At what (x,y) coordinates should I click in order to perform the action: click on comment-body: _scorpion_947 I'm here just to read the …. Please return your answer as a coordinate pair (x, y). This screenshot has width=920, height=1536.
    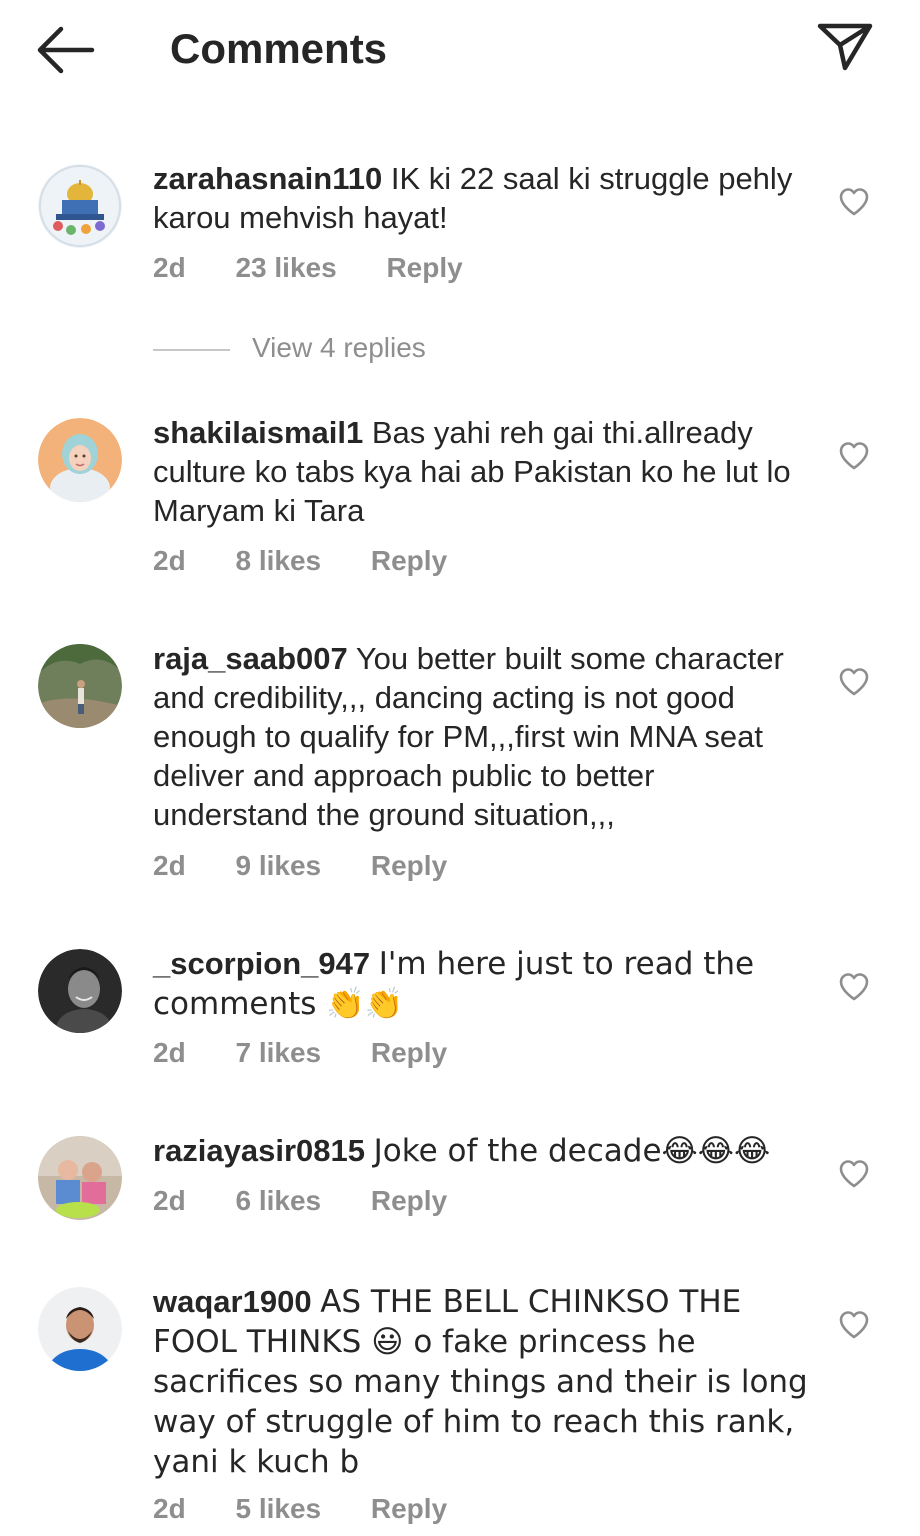
    Looking at the image, I should click on (485, 984).